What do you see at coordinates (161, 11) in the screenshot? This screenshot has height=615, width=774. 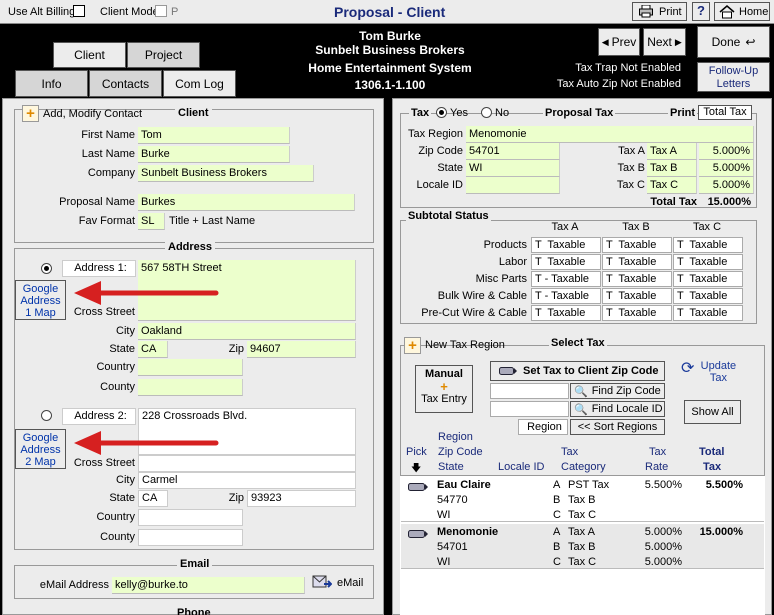 I see `client-mode-checkbox` at bounding box center [161, 11].